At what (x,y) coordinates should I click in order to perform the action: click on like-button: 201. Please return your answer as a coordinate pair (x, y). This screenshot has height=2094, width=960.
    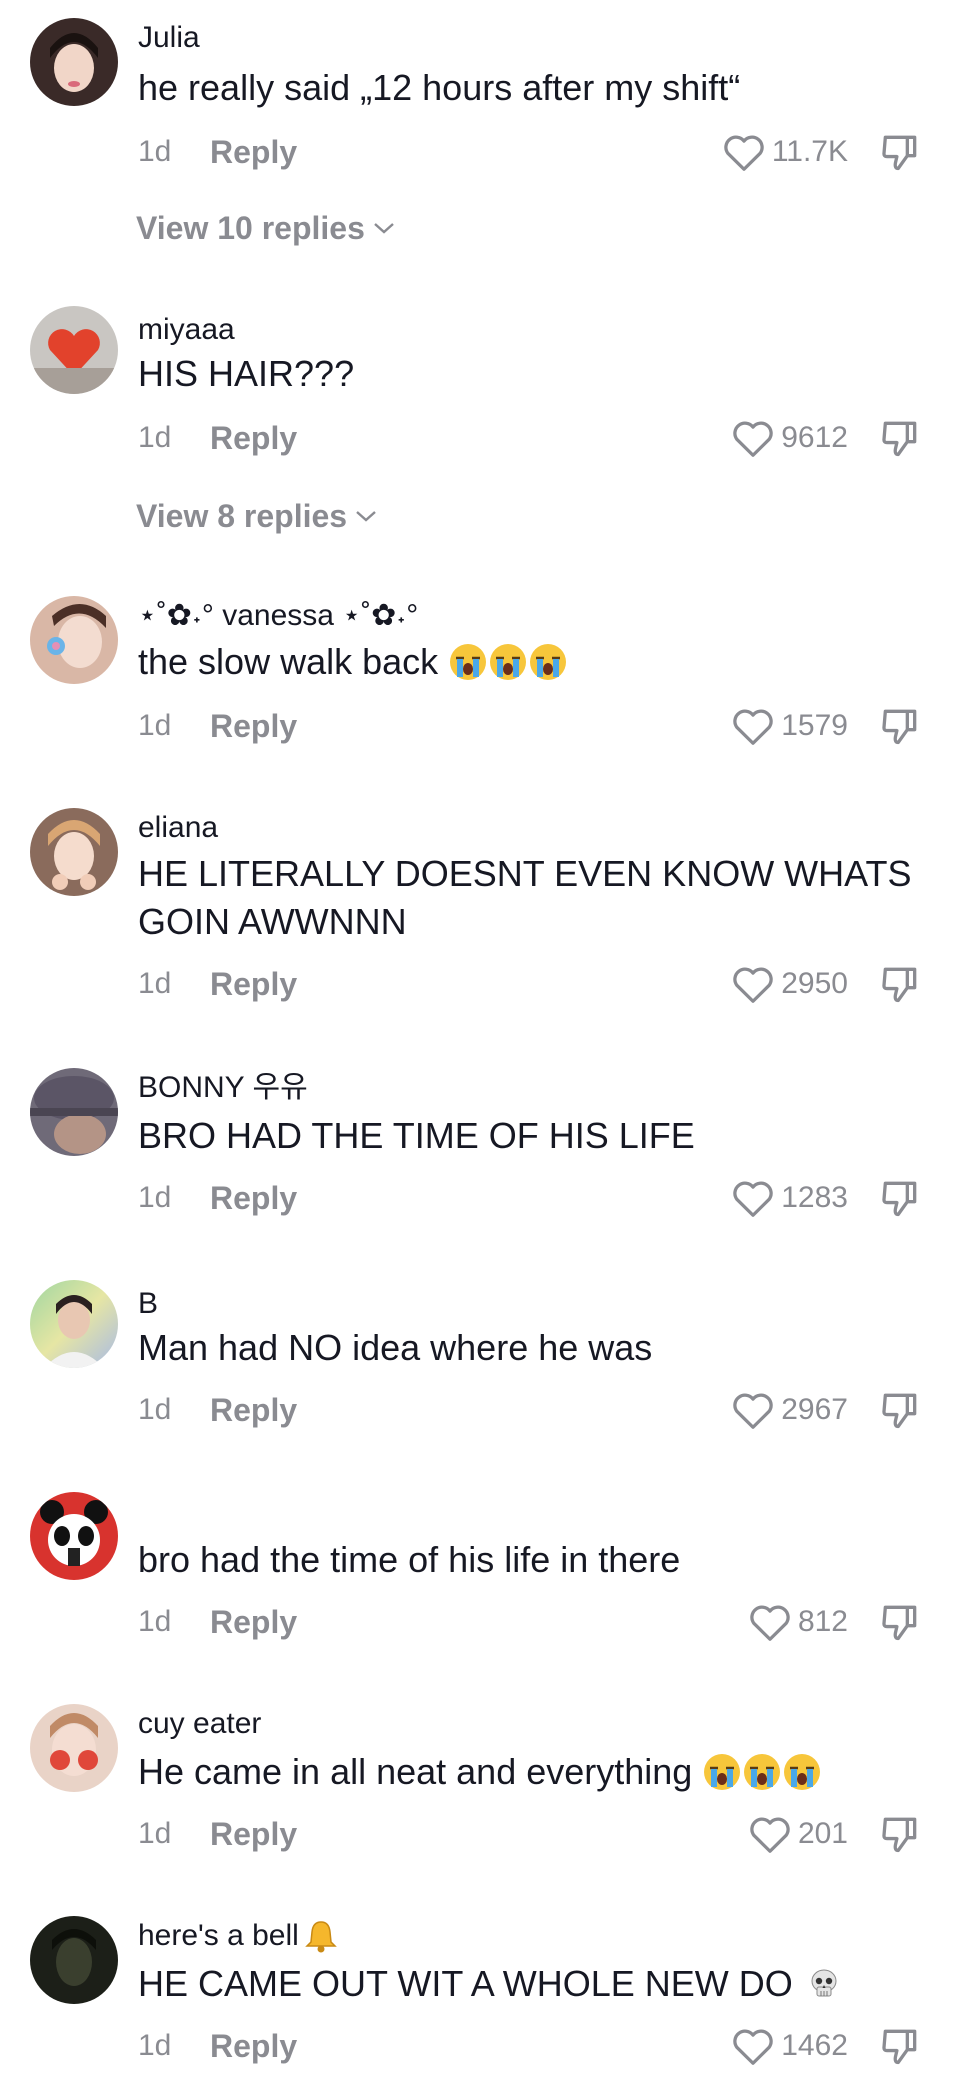
    Looking at the image, I should click on (798, 1834).